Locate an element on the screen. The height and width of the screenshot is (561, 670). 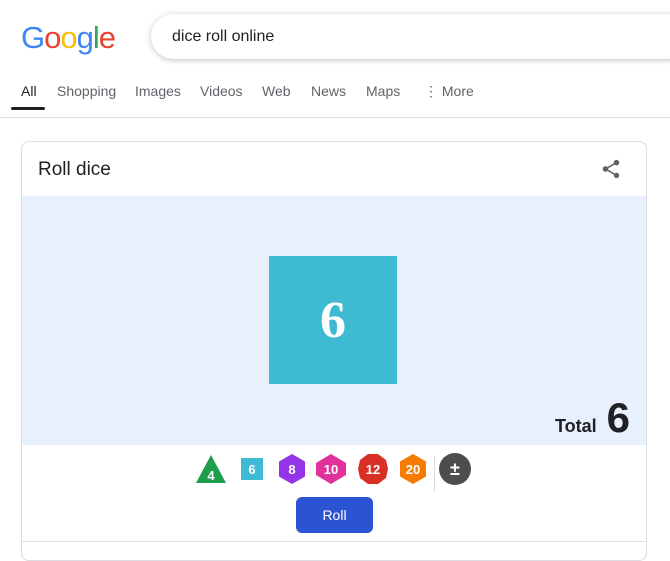
share-icon is located at coordinates (611, 169).